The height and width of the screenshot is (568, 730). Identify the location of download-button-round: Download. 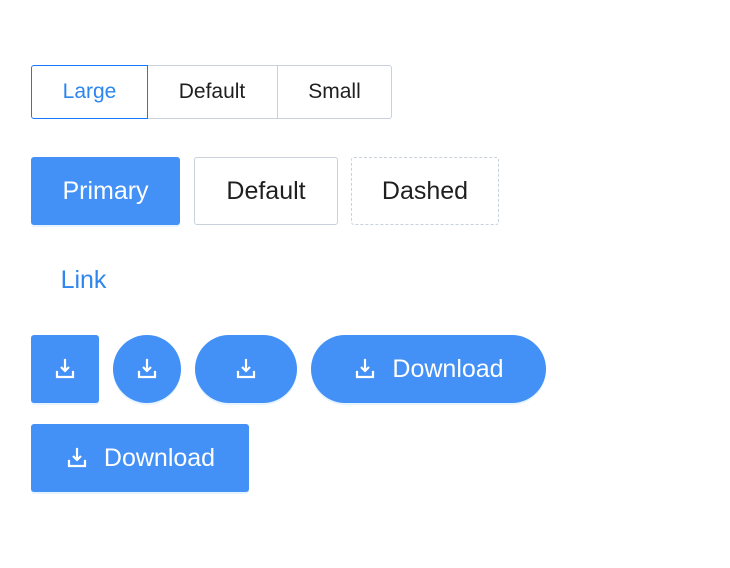
(428, 369).